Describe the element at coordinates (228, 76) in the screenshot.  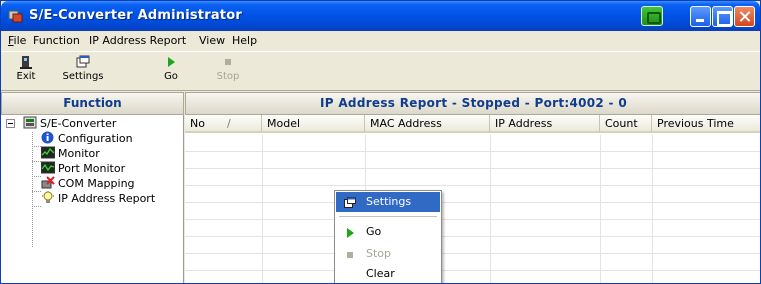
I see `stop-label: Stop` at that location.